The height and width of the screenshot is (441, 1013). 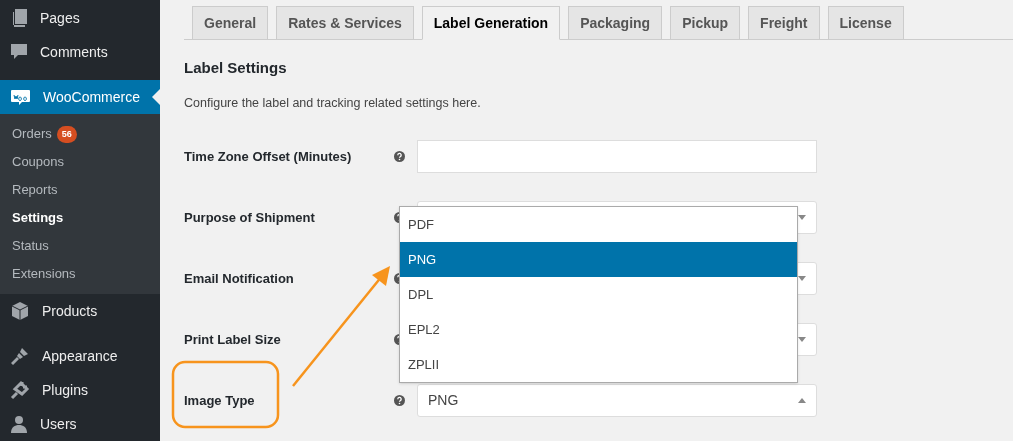 What do you see at coordinates (598, 364) in the screenshot?
I see `dropdown-option: ZPLII` at bounding box center [598, 364].